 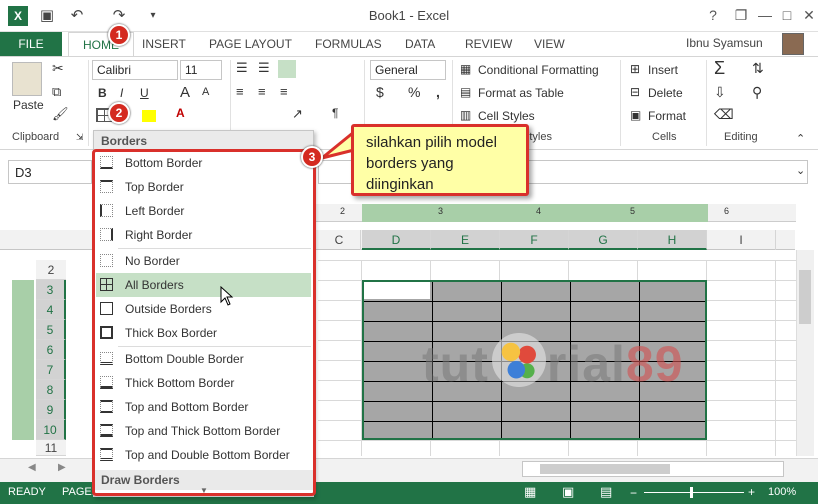 What do you see at coordinates (102, 93) in the screenshot?
I see `bold-button: B` at bounding box center [102, 93].